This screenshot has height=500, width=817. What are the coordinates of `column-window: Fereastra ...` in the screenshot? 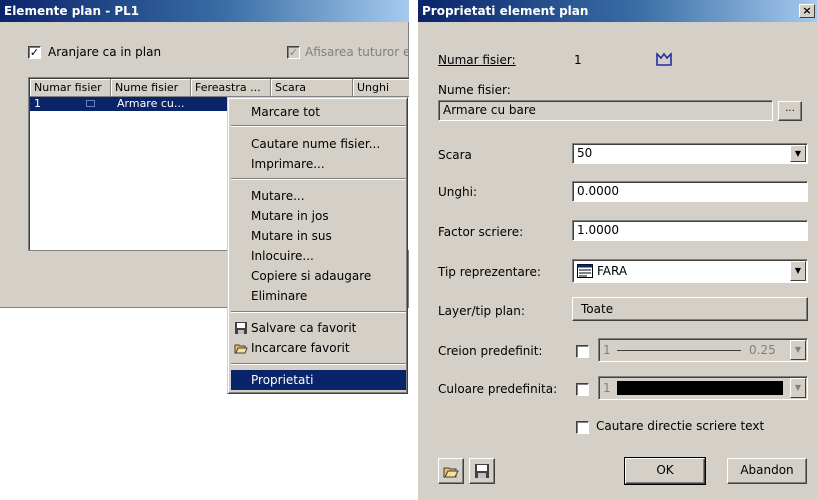 It's located at (231, 88).